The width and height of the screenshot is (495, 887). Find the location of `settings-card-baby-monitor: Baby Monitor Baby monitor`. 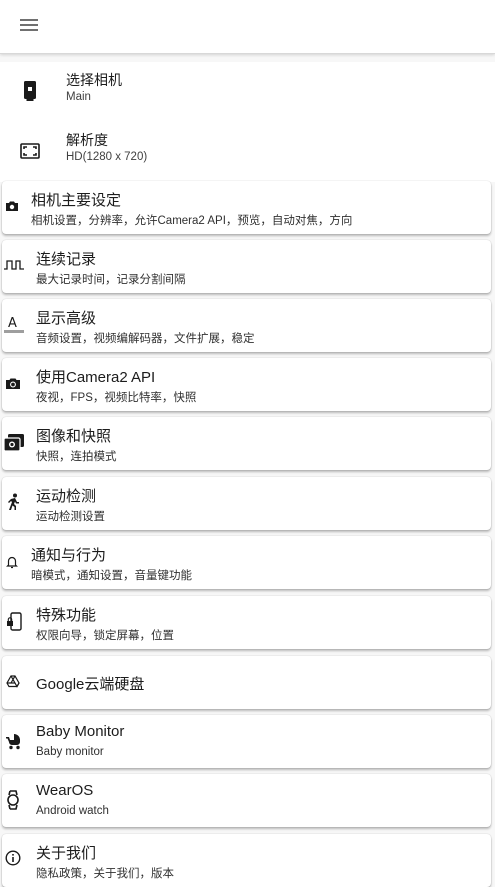

settings-card-baby-monitor: Baby Monitor Baby monitor is located at coordinates (246, 741).